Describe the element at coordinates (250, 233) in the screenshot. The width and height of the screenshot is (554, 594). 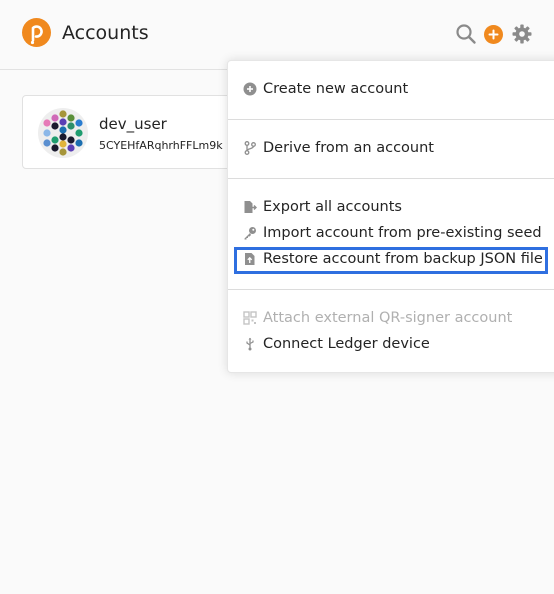
I see `key-icon` at that location.